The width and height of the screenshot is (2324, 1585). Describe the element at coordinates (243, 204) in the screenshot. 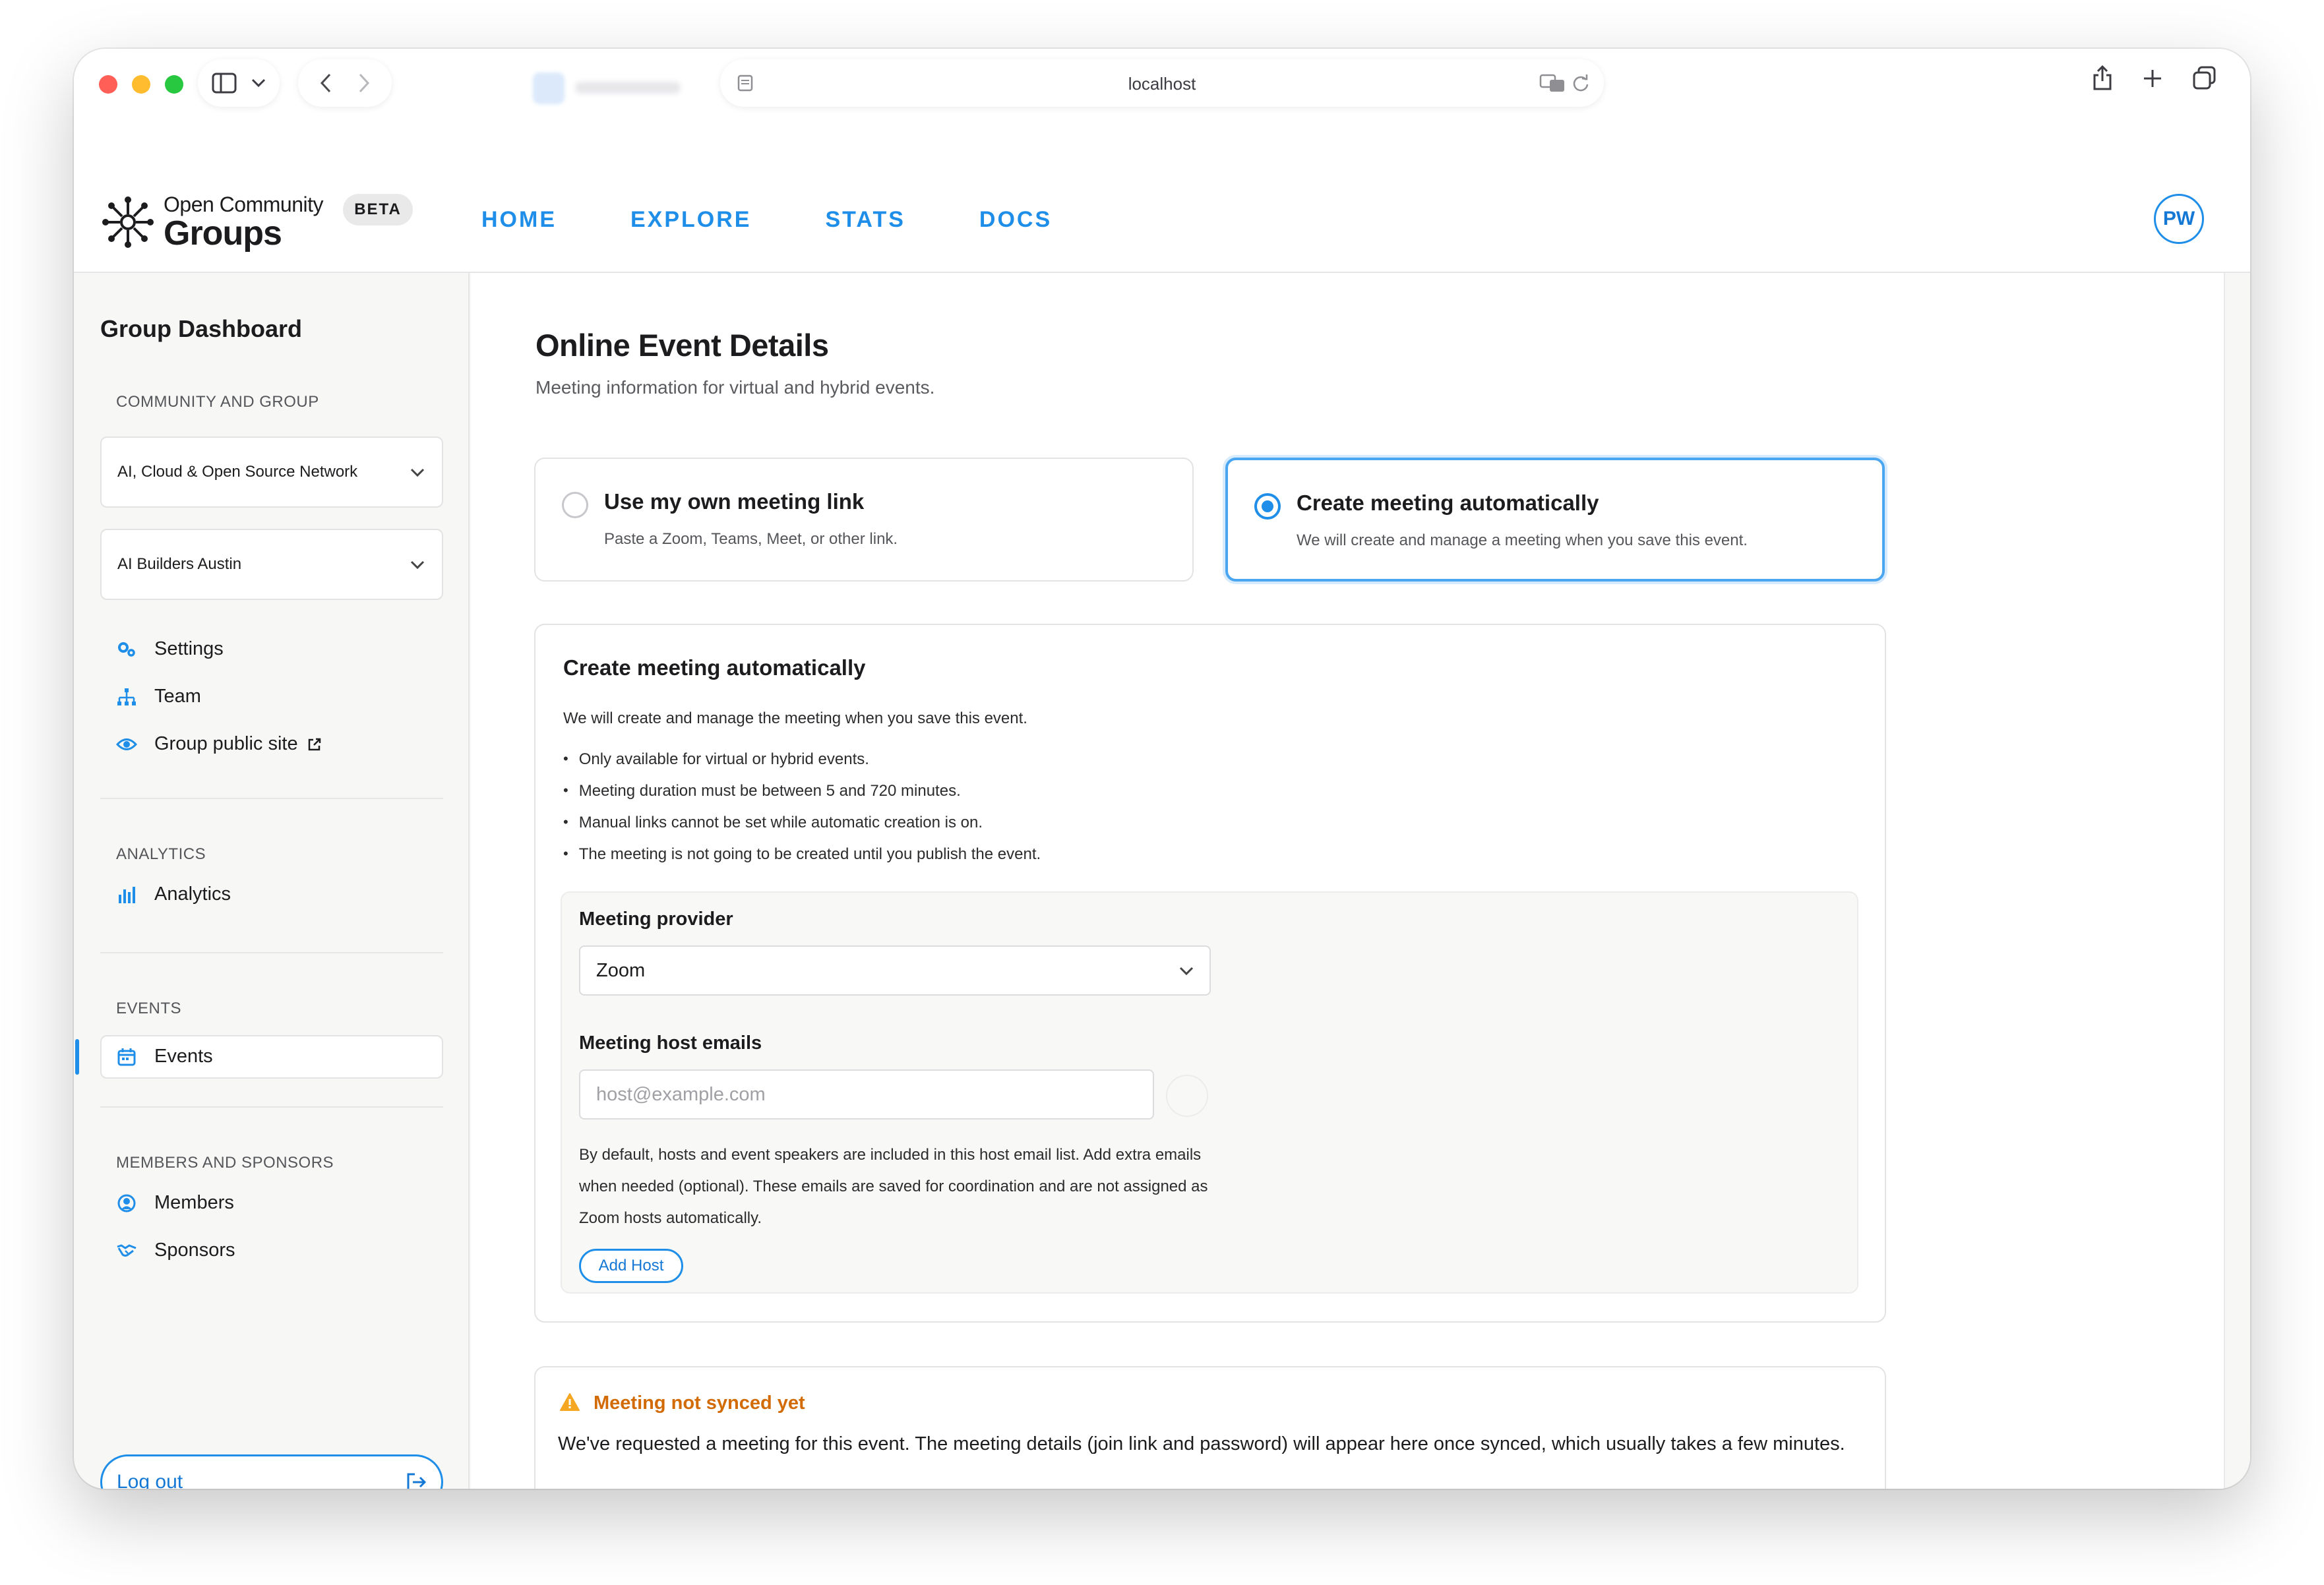

I see `logo-line1: Open Community` at that location.